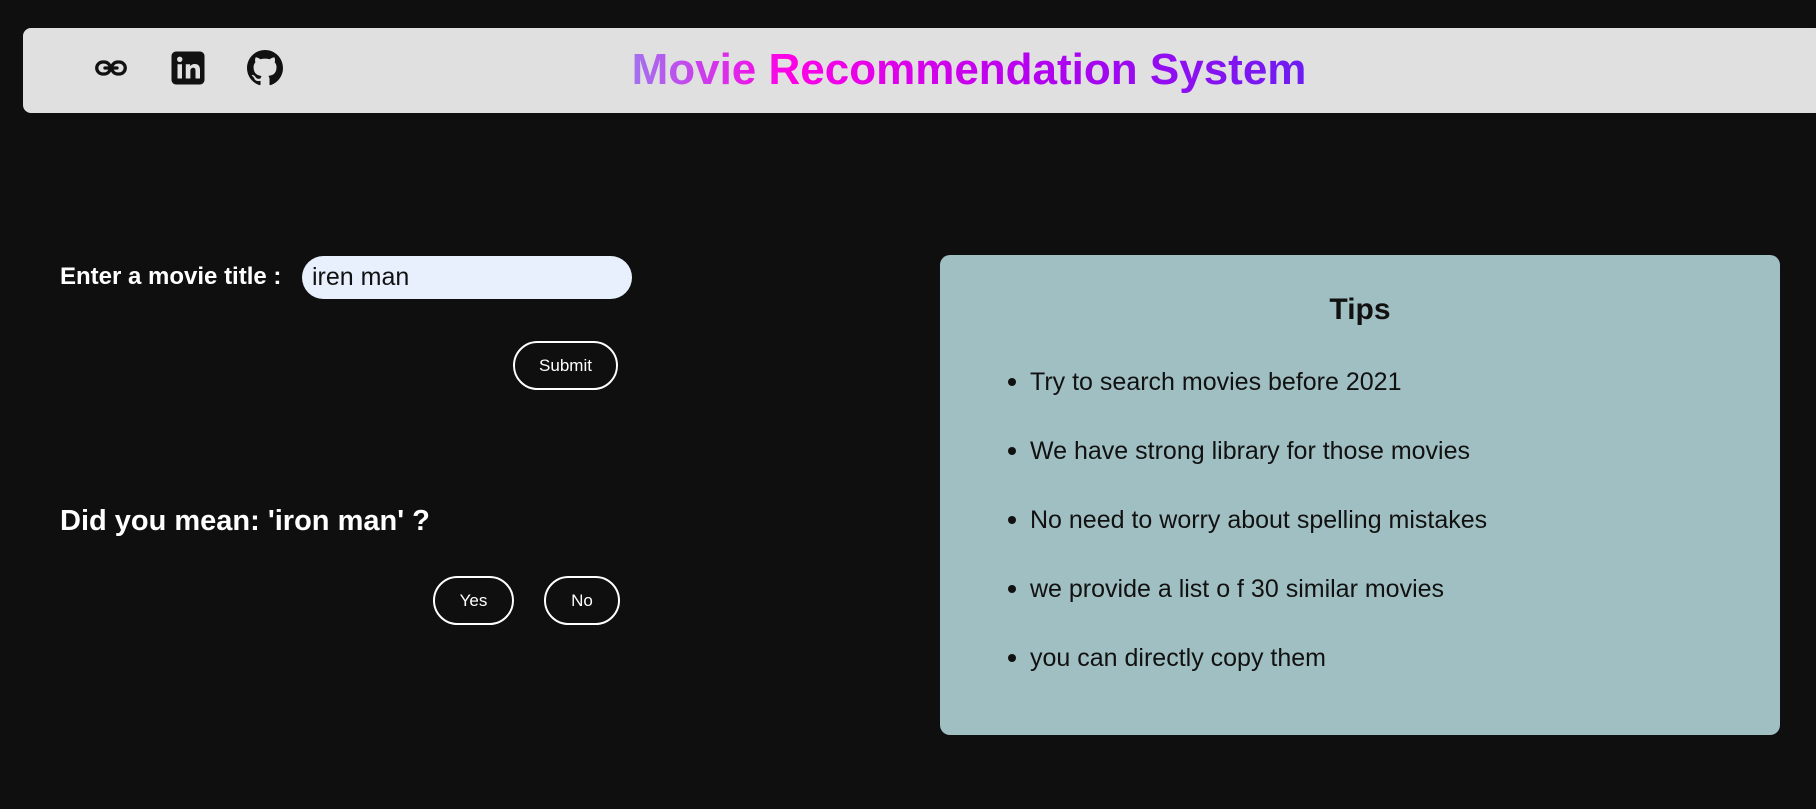  I want to click on yes-button: Yes, so click(473, 600).